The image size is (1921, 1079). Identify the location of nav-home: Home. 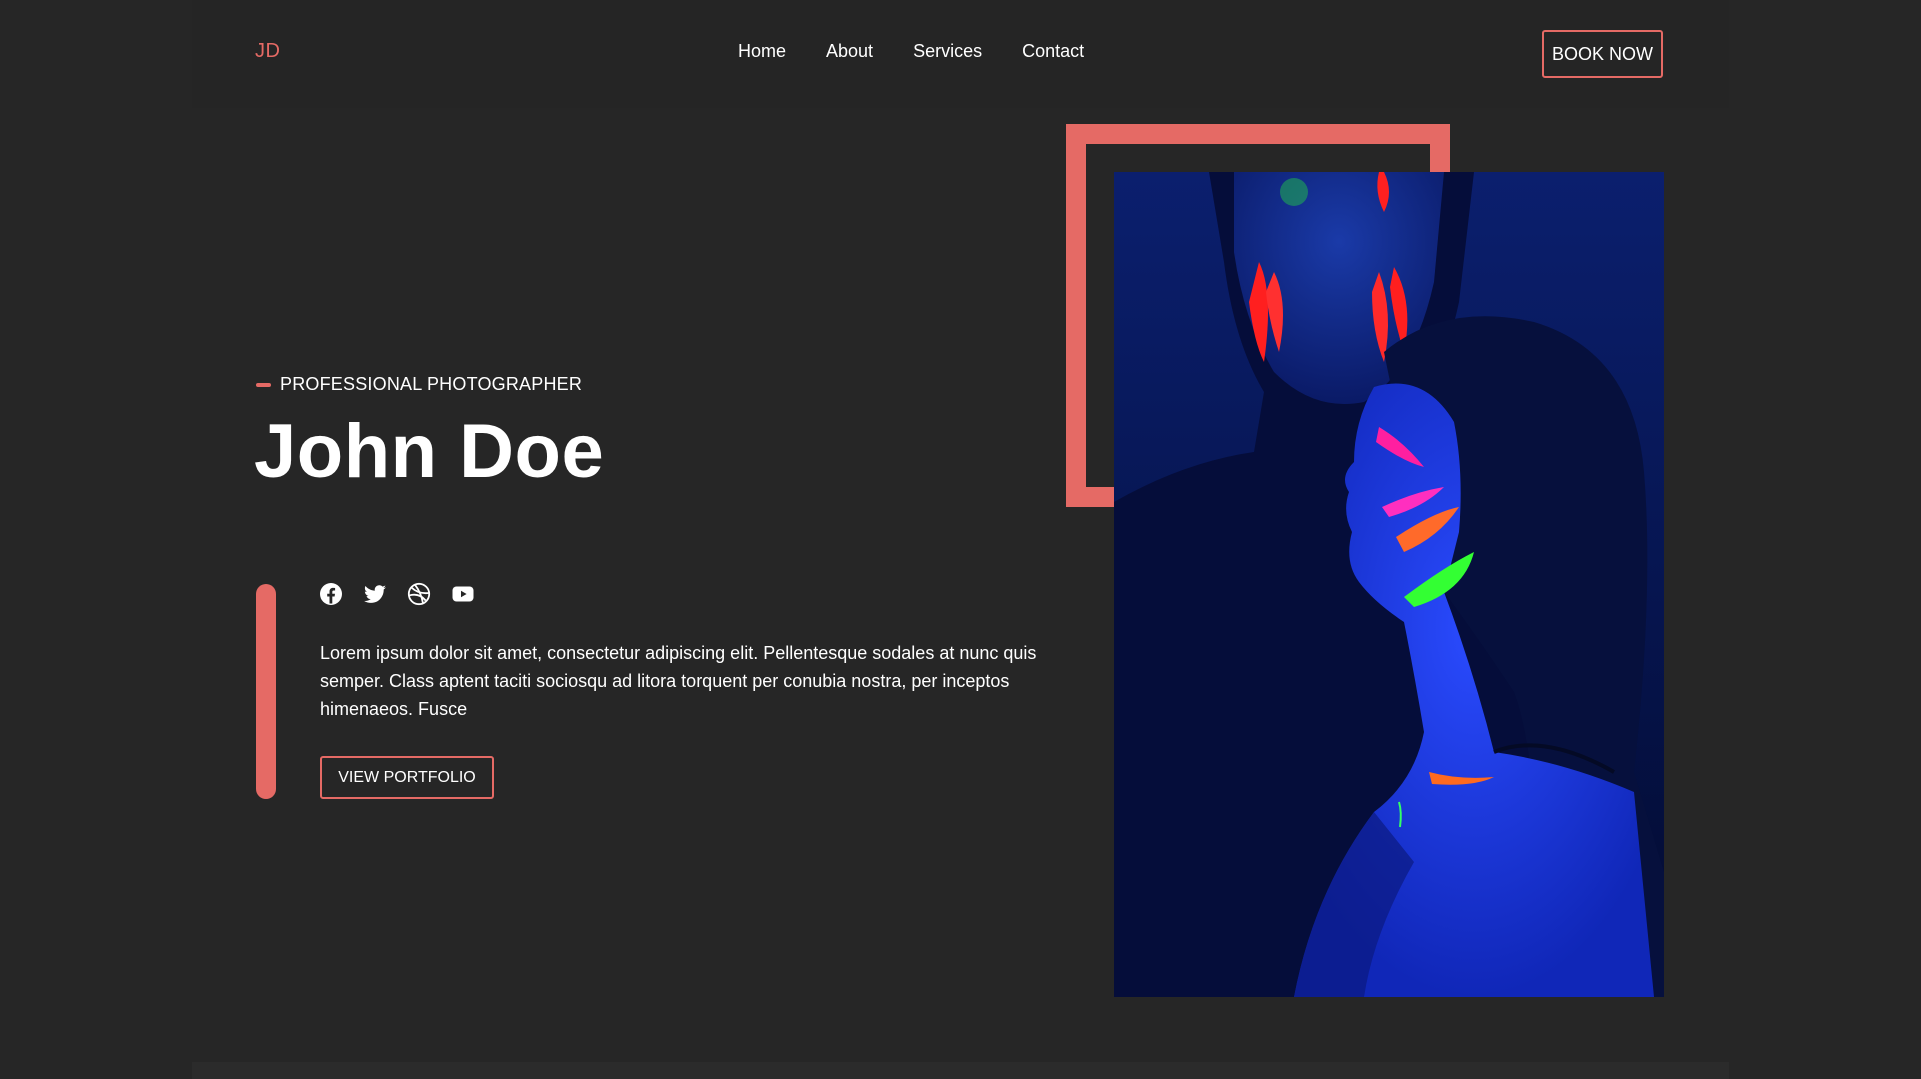
(762, 51).